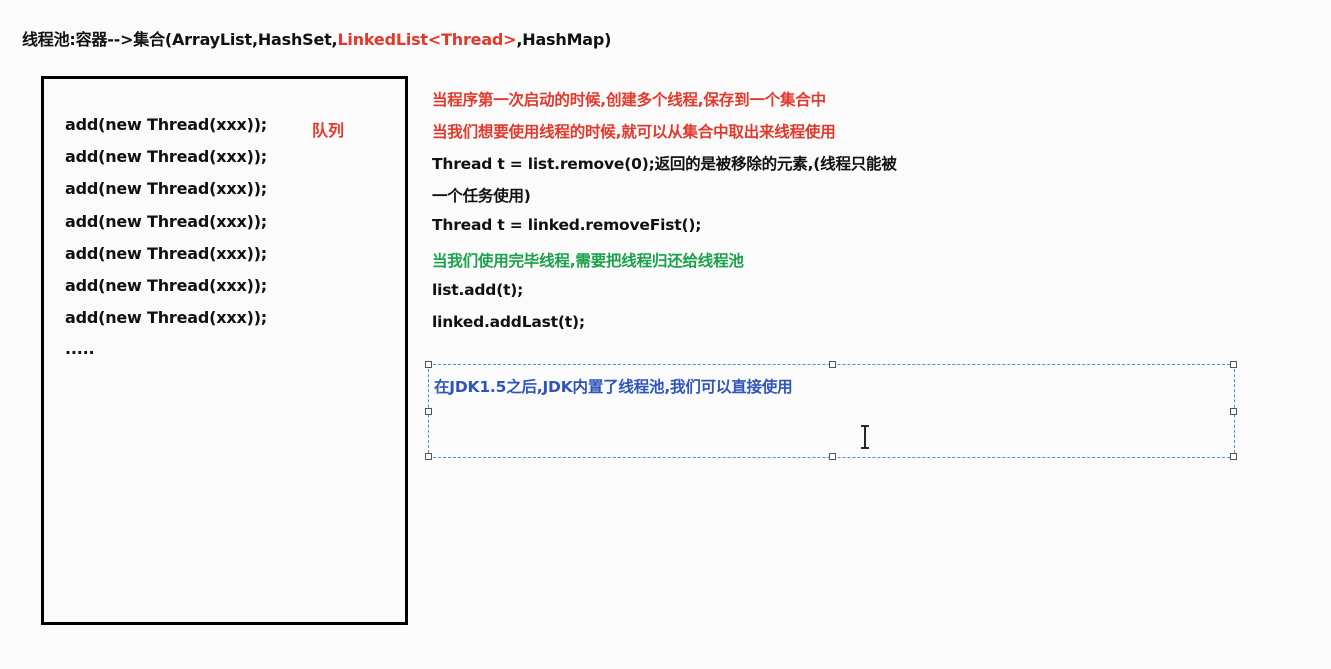 This screenshot has height=669, width=1331. Describe the element at coordinates (567, 225) in the screenshot. I see `note-line: Thread t = linked.removeFist();` at that location.